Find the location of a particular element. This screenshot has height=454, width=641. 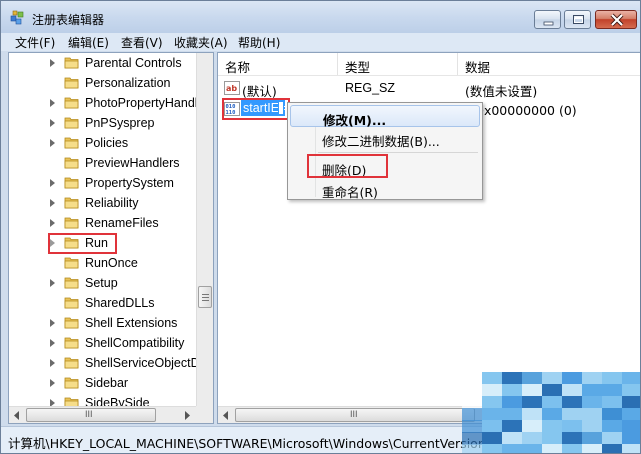

value-row: ab (默认) REG_SZ (数值未设置) is located at coordinates (429, 88).